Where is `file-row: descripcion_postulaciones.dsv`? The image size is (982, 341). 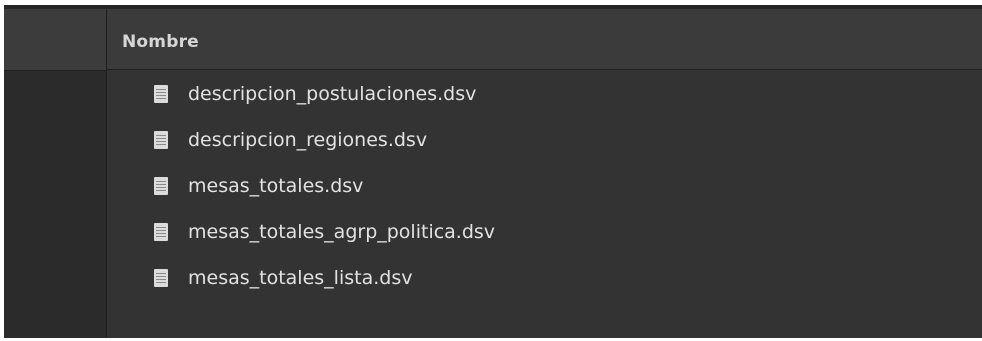
file-row: descripcion_postulaciones.dsv is located at coordinates (544, 94).